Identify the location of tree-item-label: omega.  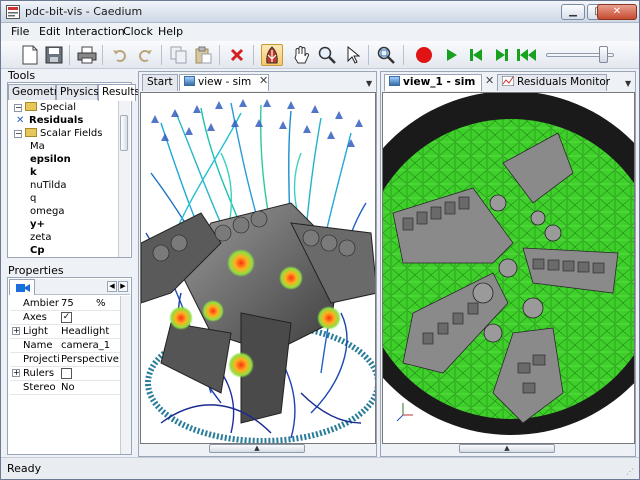
(47, 211).